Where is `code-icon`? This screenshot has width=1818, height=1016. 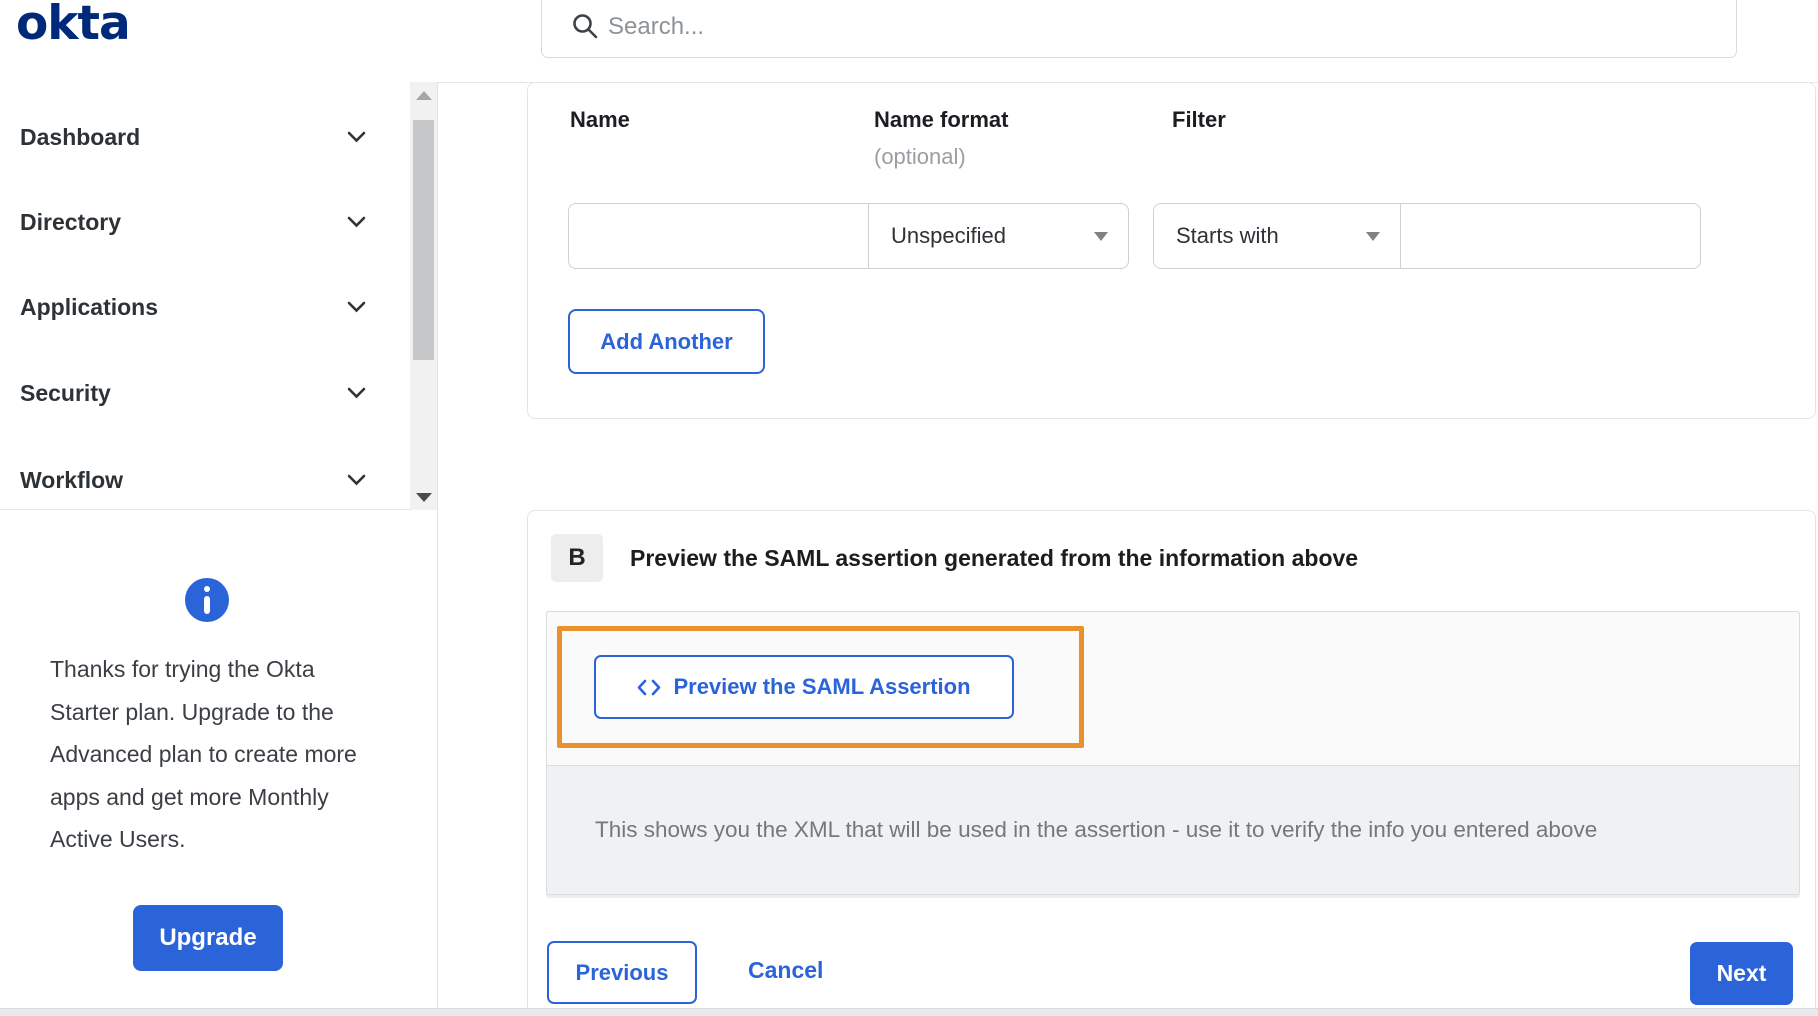 code-icon is located at coordinates (649, 687).